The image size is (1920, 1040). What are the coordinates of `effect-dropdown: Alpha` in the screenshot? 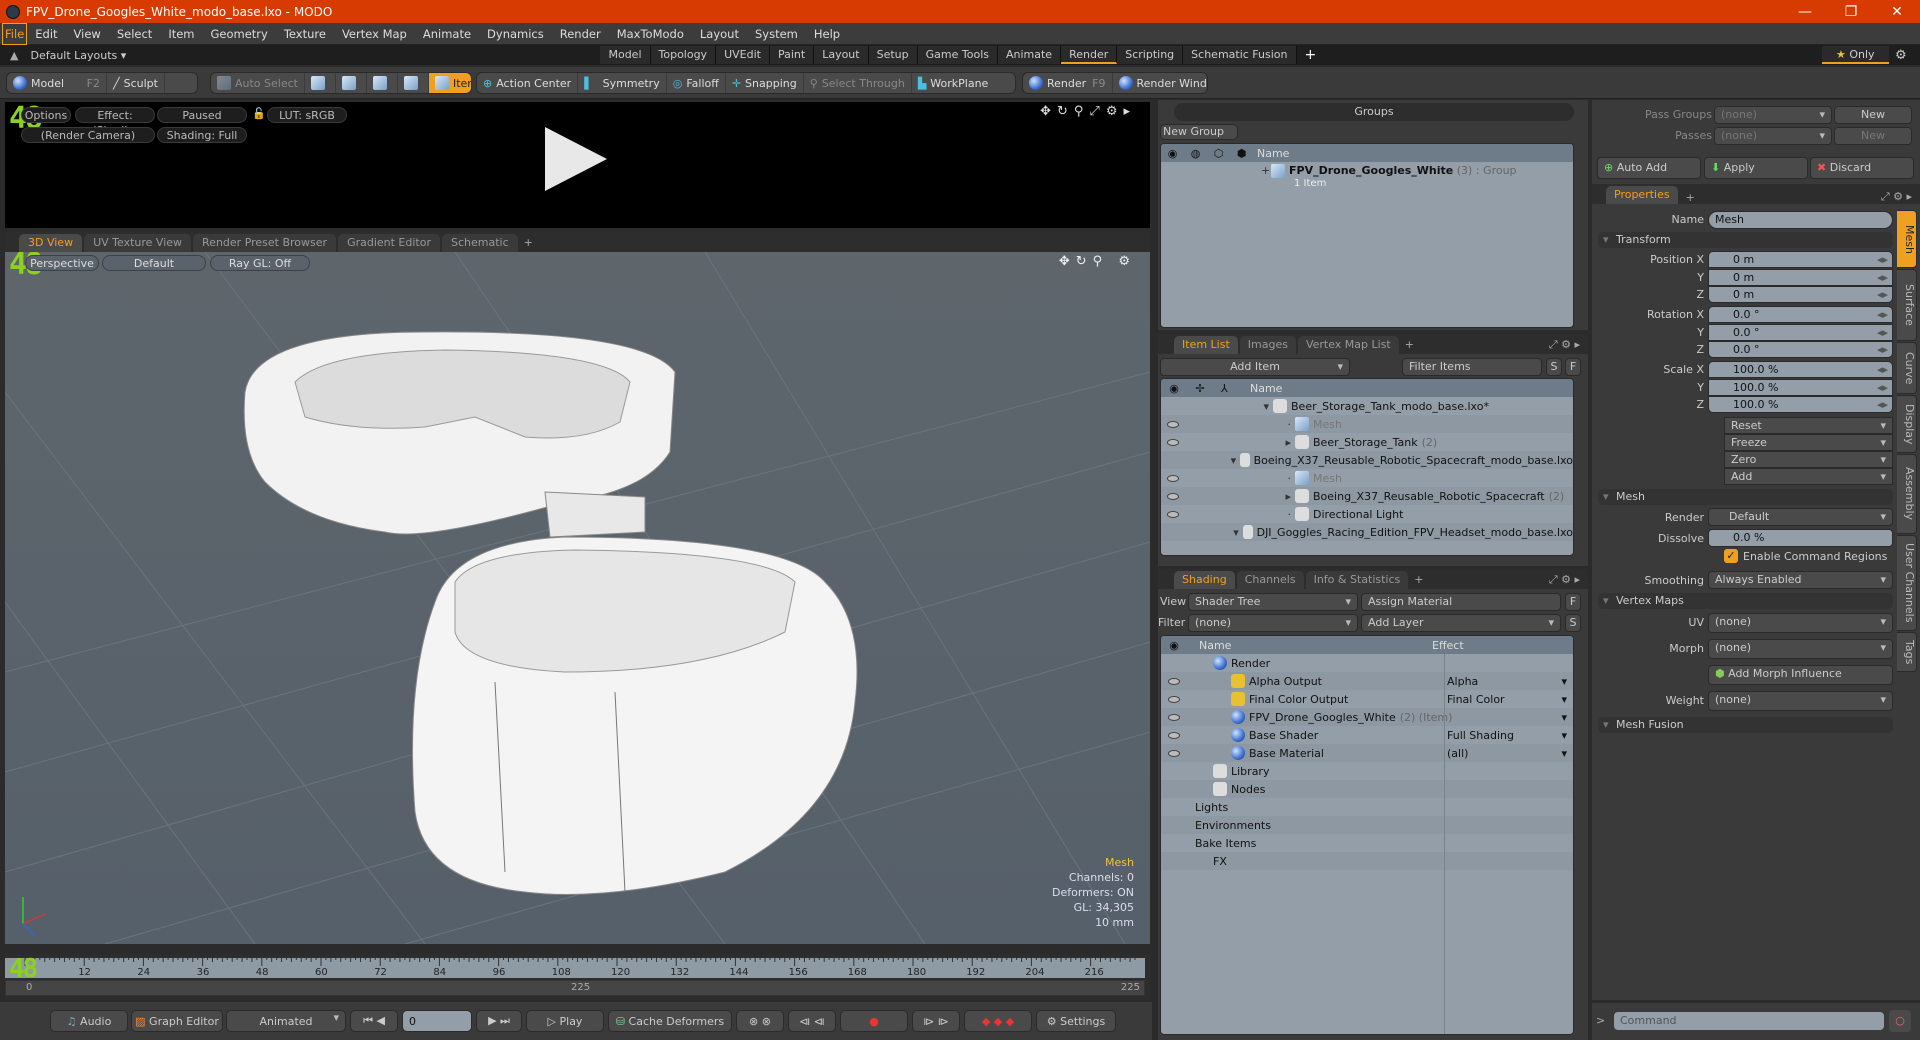 It's located at (1507, 681).